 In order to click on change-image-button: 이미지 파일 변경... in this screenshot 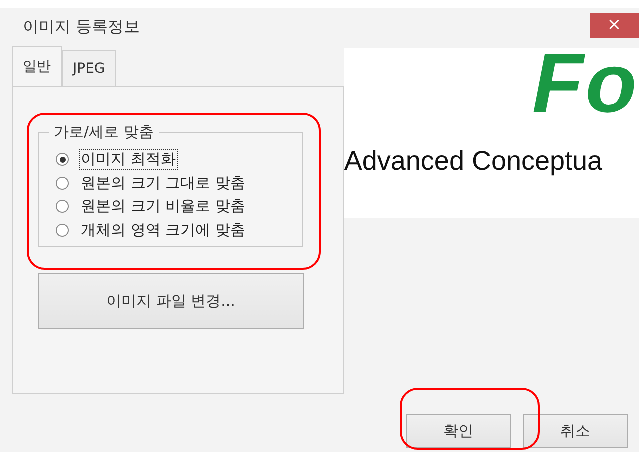, I will do `click(171, 301)`.